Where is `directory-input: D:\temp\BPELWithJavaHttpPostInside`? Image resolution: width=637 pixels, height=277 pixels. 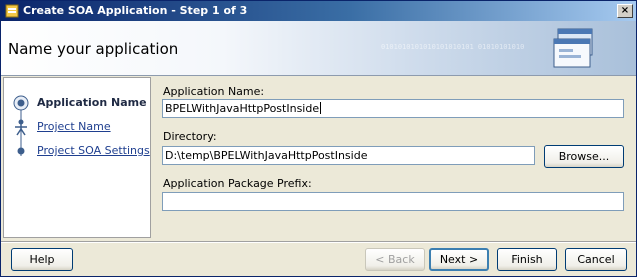
directory-input: D:\temp\BPELWithJavaHttpPostInside is located at coordinates (348, 155).